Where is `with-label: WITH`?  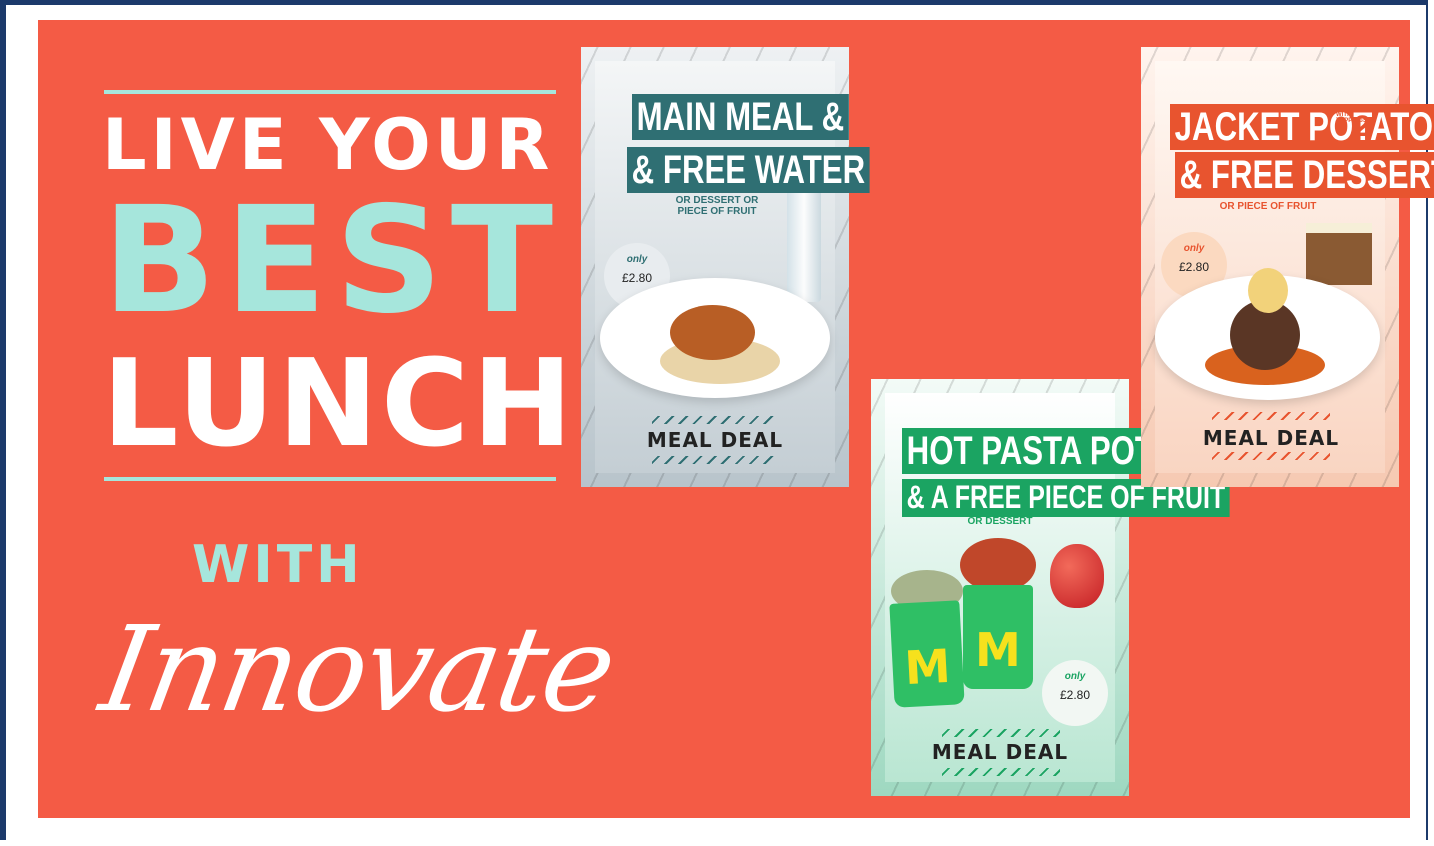 with-label: WITH is located at coordinates (278, 565).